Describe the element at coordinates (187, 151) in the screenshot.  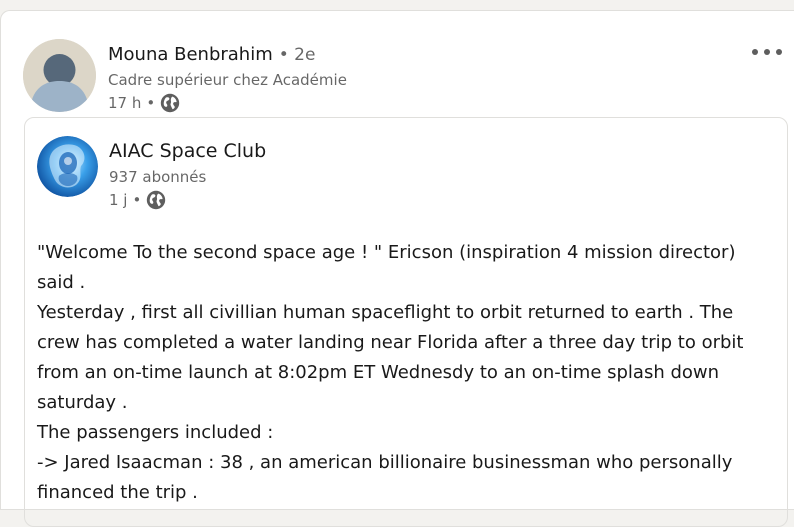
I see `company-name: AIAC Space Club` at that location.